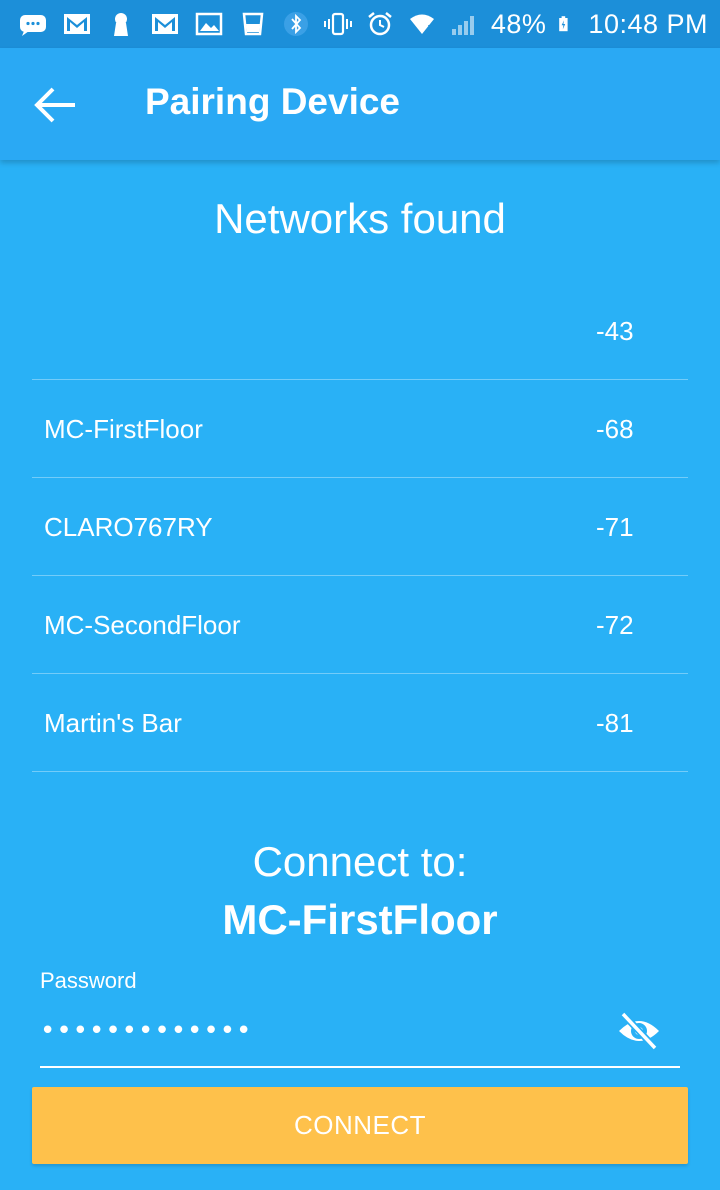 This screenshot has width=720, height=1190. I want to click on password-field, so click(325, 1031).